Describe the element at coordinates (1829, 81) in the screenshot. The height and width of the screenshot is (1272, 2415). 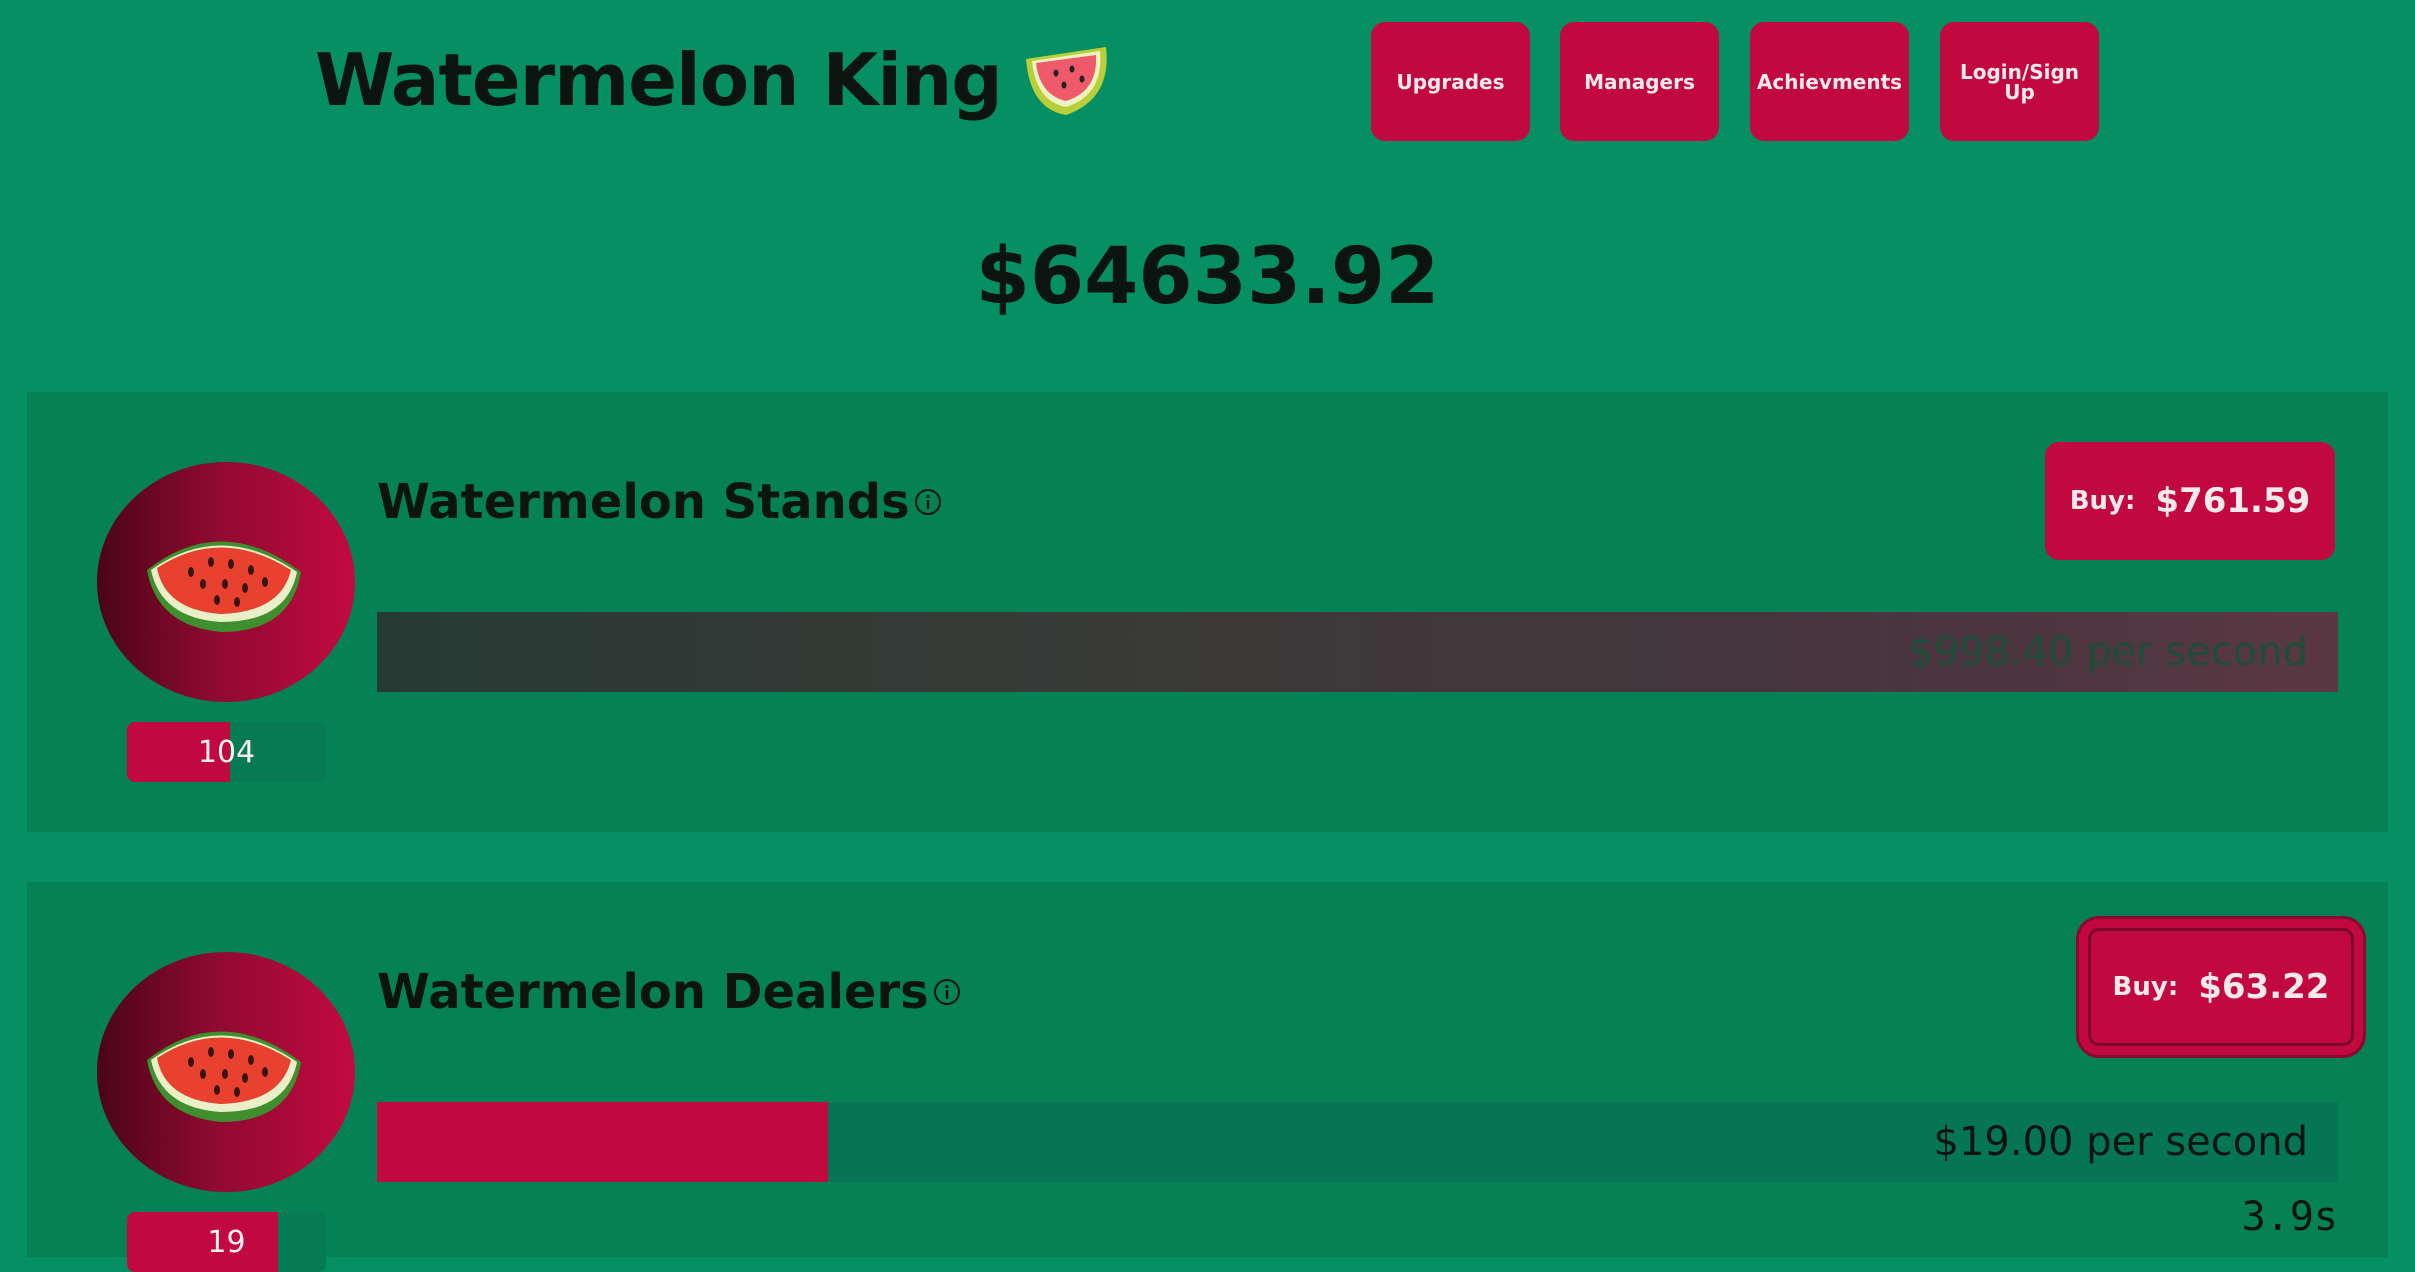
I see `nav-achievements-button: Achievments` at that location.